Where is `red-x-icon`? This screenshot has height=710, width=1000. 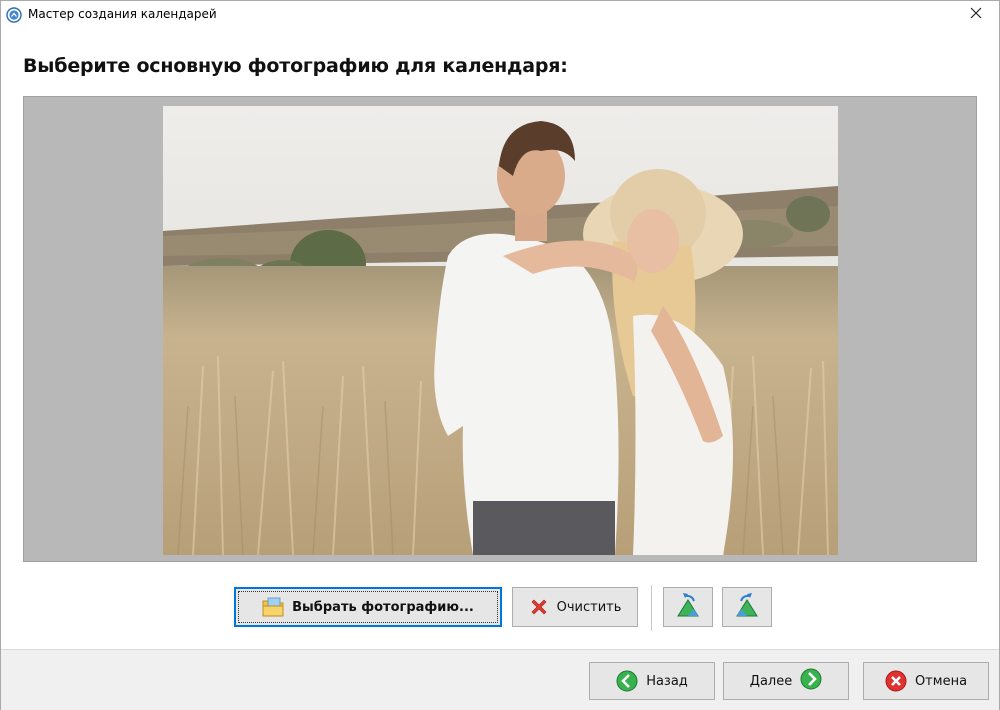
red-x-icon is located at coordinates (539, 607).